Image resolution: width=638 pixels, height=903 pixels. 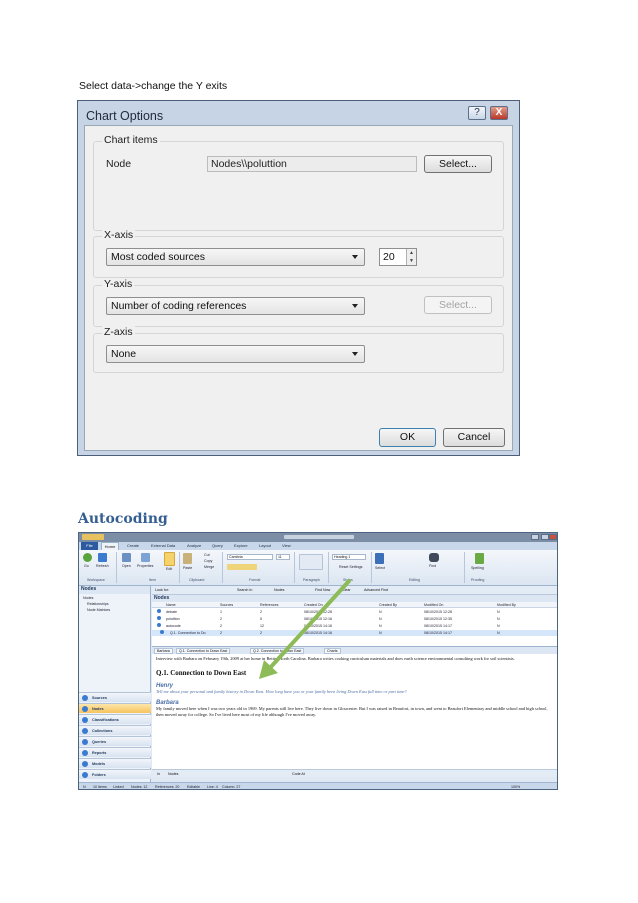 What do you see at coordinates (123, 519) in the screenshot?
I see `autocoding-heading: Autocoding` at bounding box center [123, 519].